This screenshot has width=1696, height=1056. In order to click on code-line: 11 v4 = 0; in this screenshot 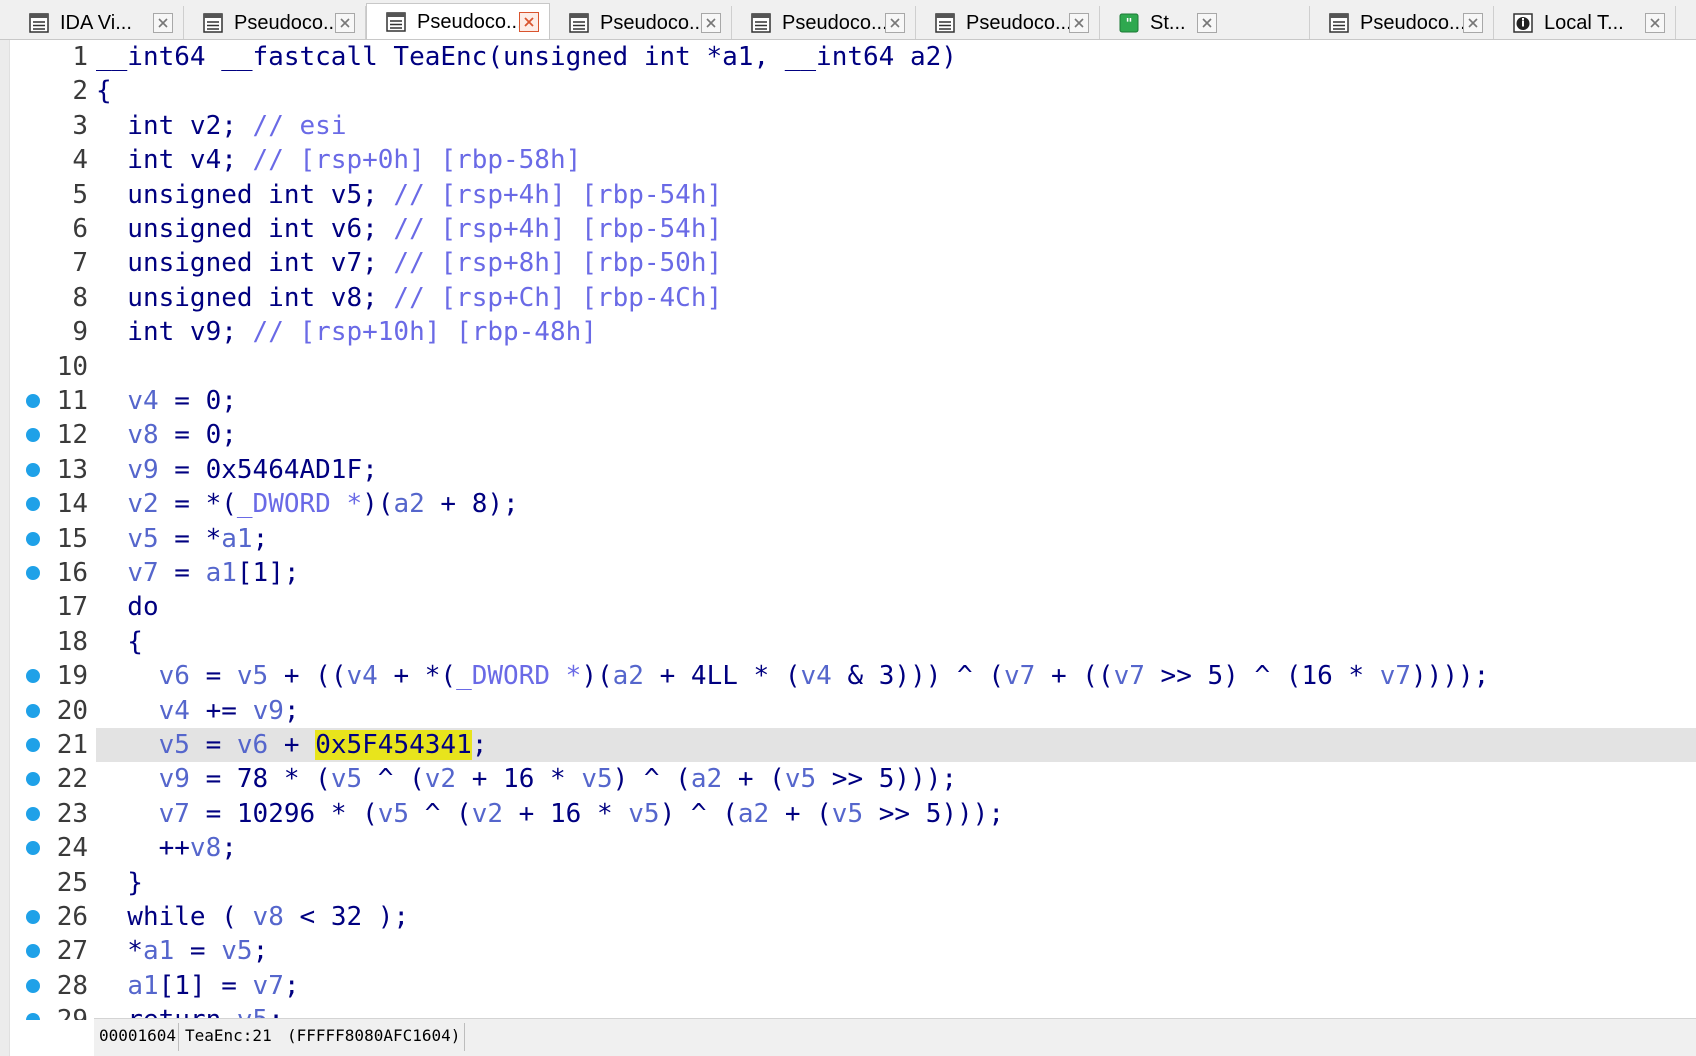, I will do `click(853, 401)`.